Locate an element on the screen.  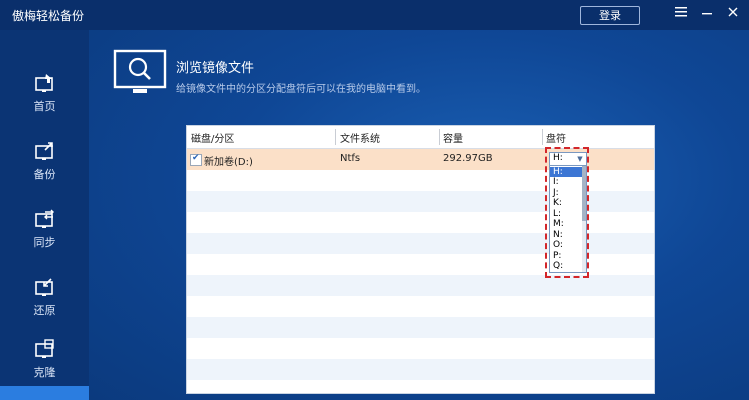
sidebar-item-clone: 克隆 is located at coordinates (44, 361).